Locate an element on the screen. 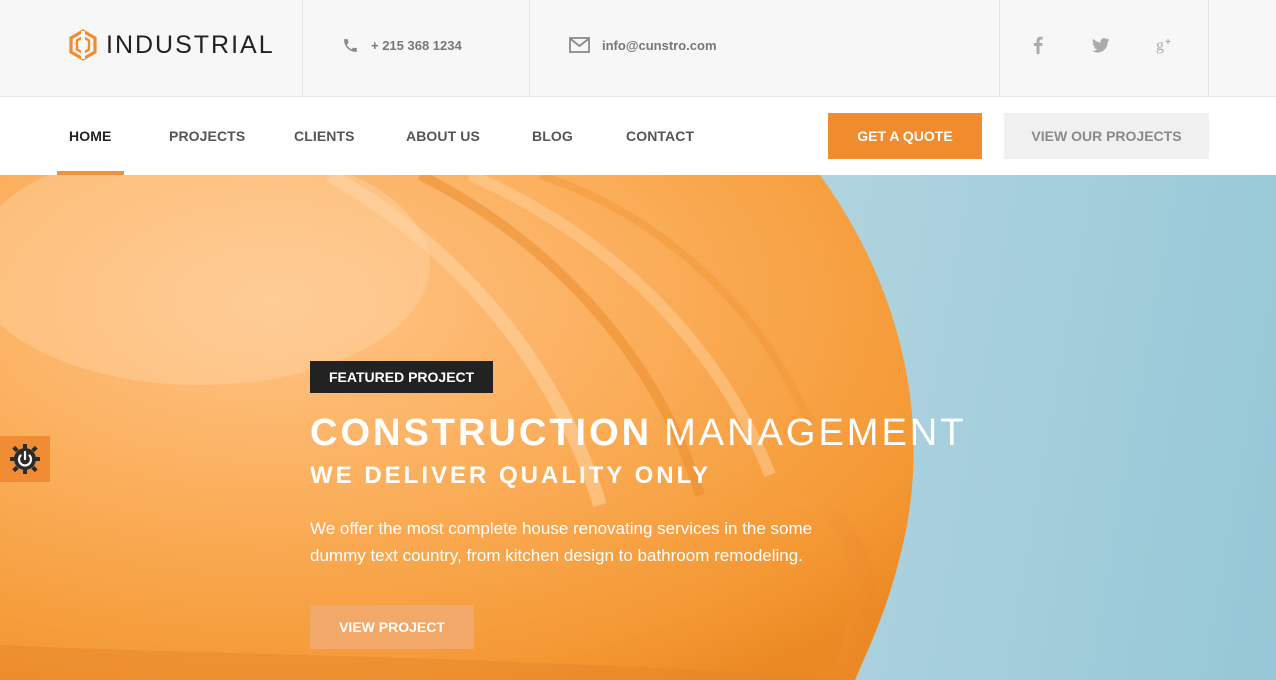  nav-item-blog: BLOG is located at coordinates (552, 136).